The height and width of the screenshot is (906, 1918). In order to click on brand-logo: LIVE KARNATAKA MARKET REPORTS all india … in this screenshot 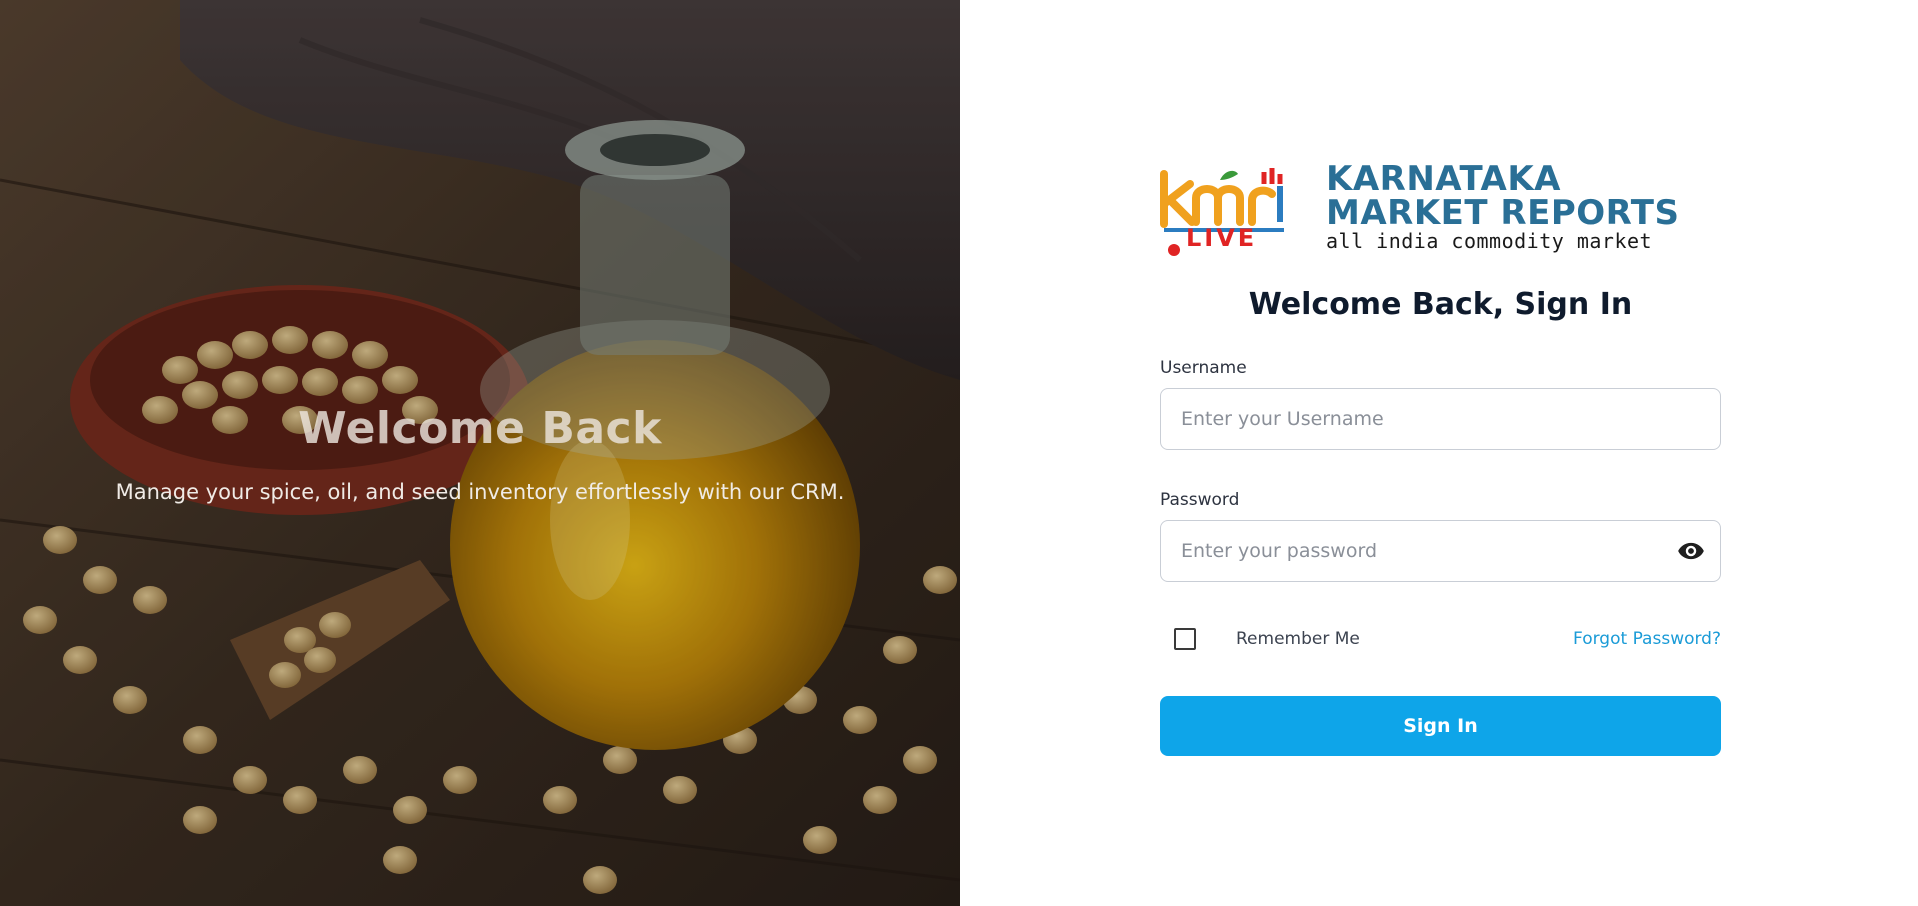, I will do `click(1440, 207)`.